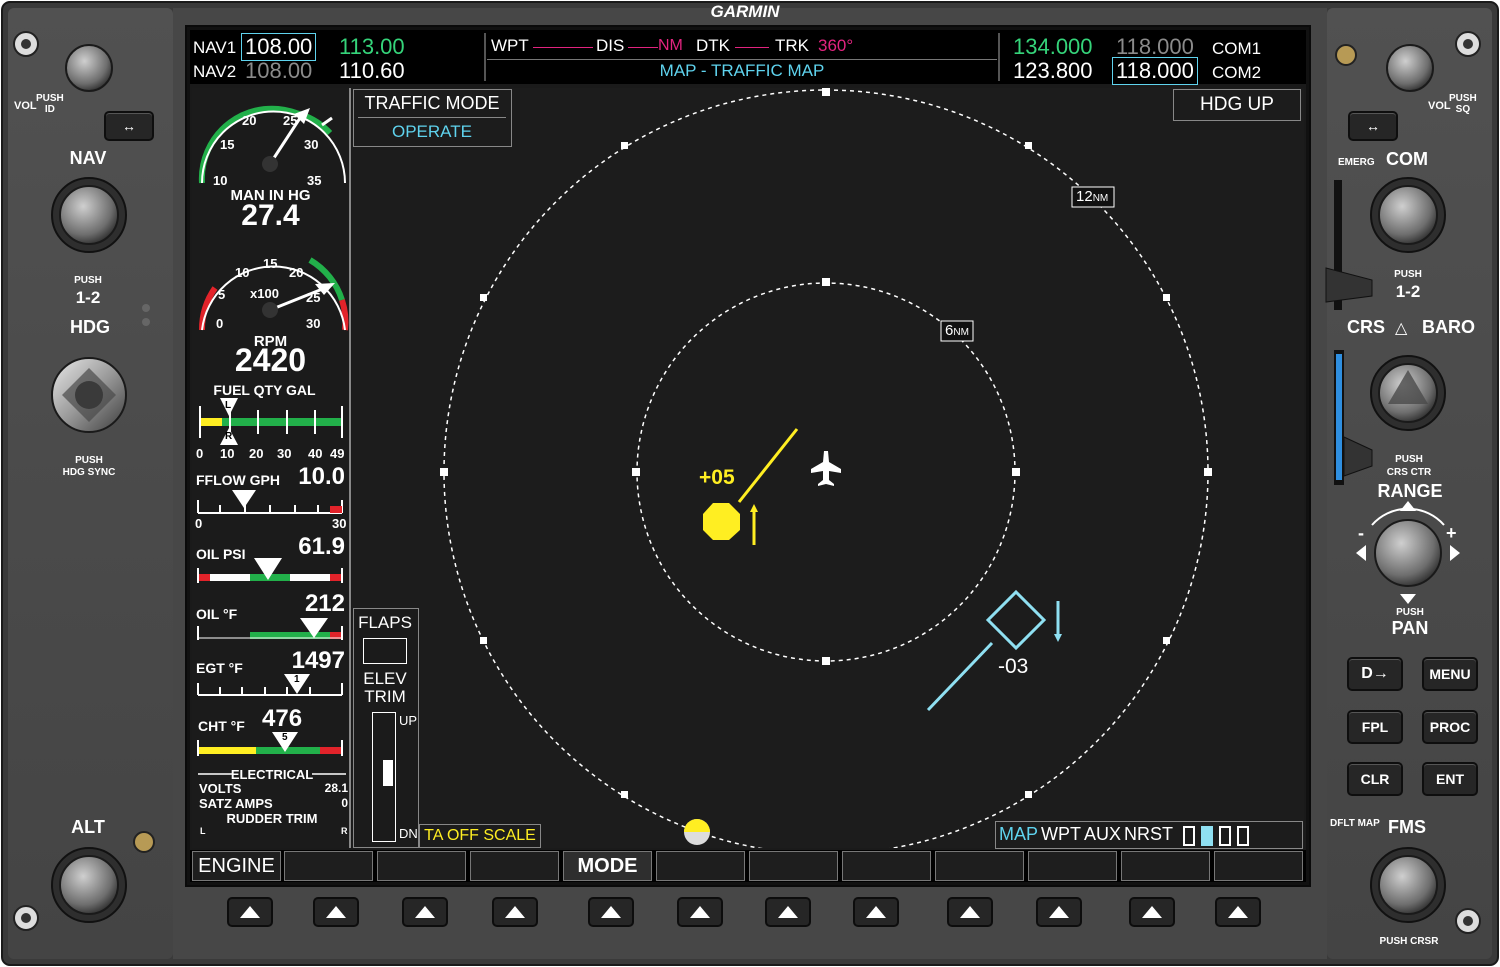  Describe the element at coordinates (249, 120) in the screenshot. I see `map-tick-20: 20` at that location.